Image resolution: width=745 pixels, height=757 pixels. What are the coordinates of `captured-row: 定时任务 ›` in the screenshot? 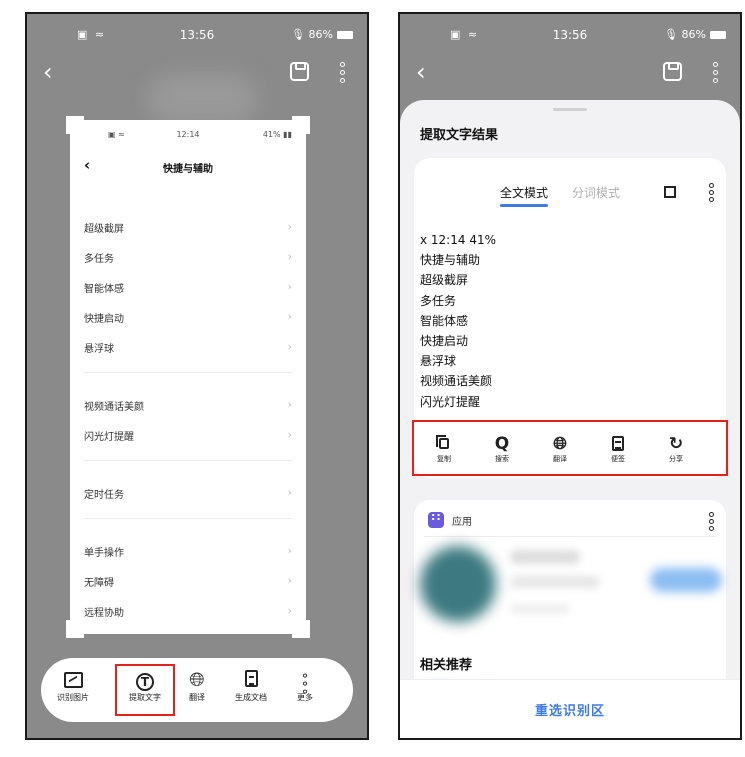 It's located at (188, 493).